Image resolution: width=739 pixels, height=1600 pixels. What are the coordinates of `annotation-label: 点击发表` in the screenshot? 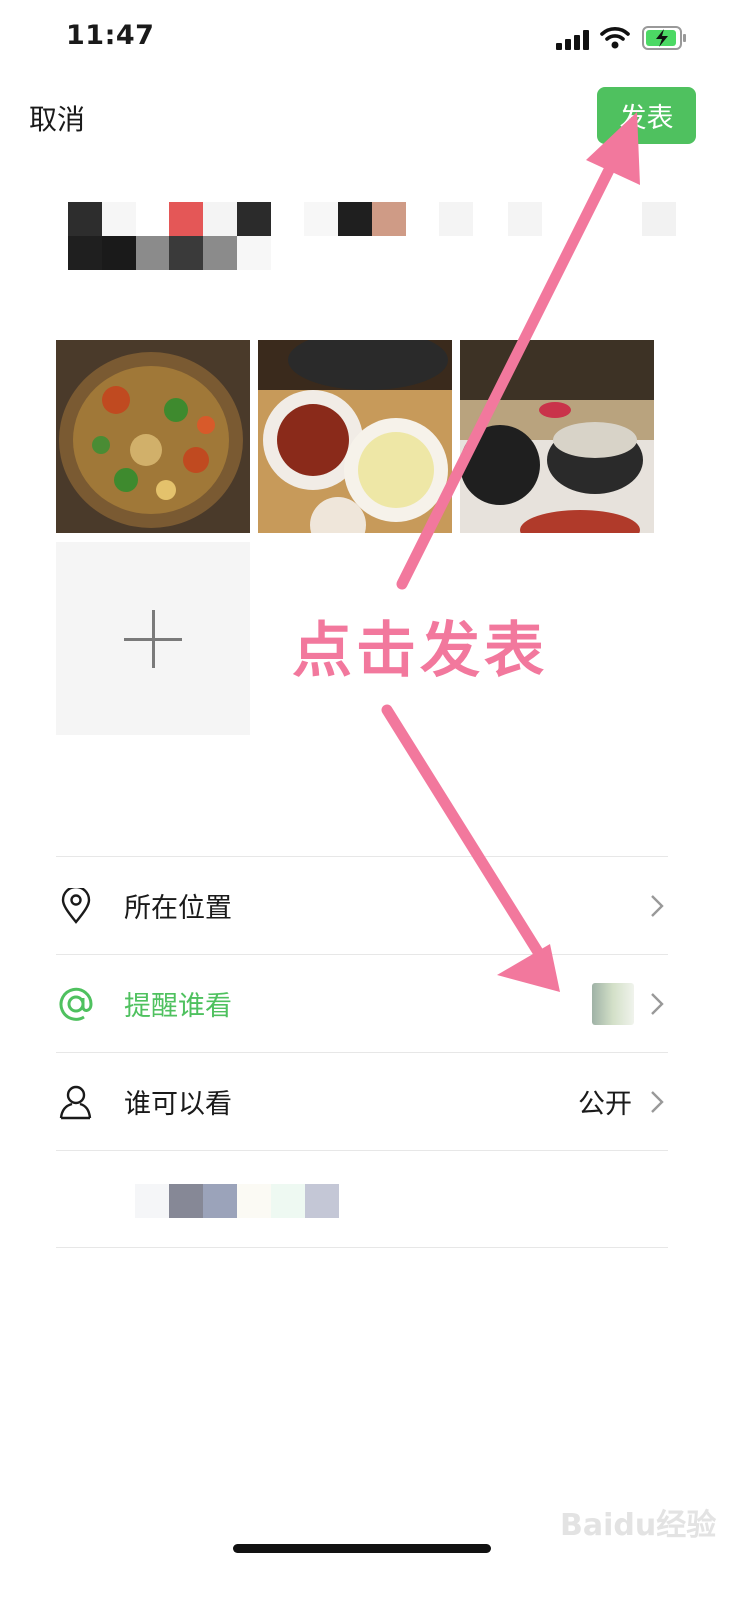 It's located at (420, 651).